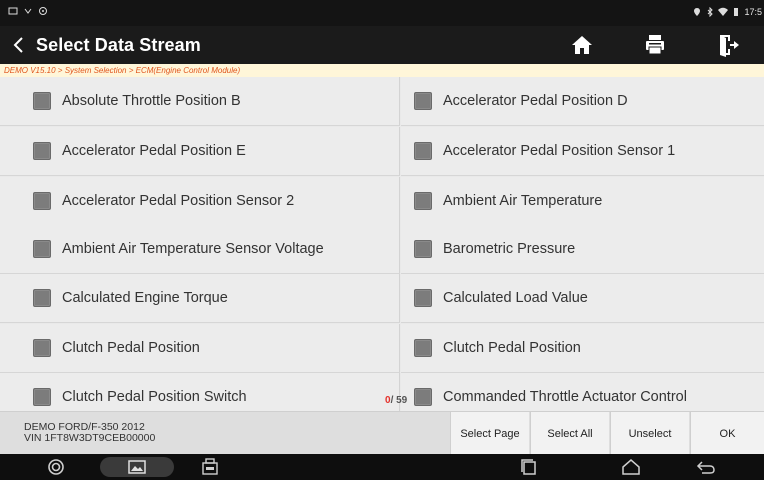  I want to click on list-item-label: Accelerator Pedal Position Sensor 1, so click(559, 151).